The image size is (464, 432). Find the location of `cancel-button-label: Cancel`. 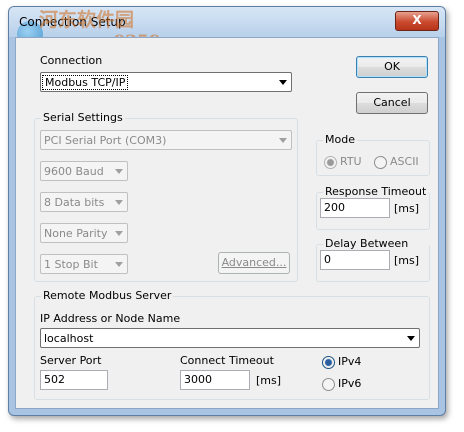

cancel-button-label: Cancel is located at coordinates (392, 102).